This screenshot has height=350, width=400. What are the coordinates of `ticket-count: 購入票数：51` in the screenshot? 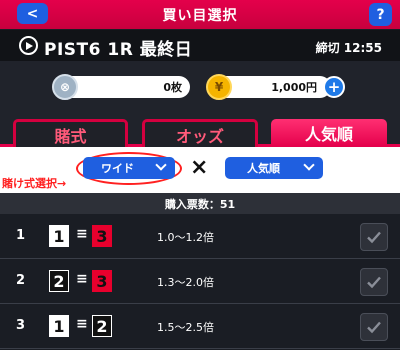 It's located at (200, 203).